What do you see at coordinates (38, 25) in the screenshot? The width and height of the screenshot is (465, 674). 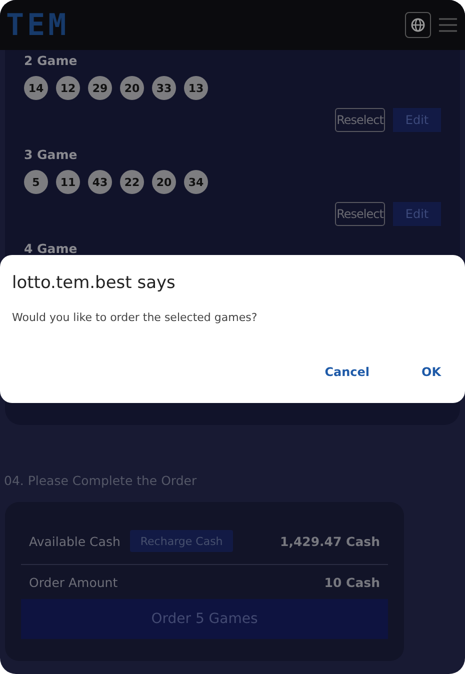 I see `logo: TEM` at bounding box center [38, 25].